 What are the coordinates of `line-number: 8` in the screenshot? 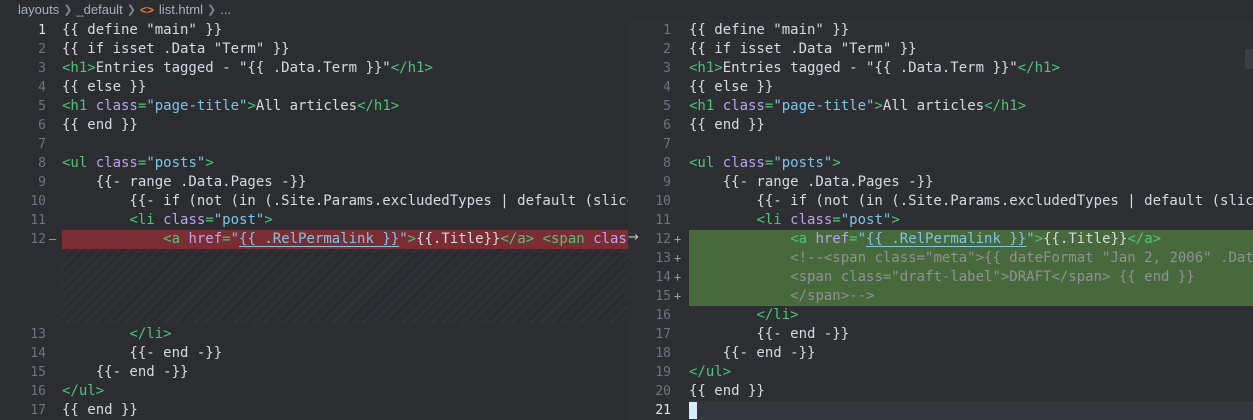 It's located at (42, 163).